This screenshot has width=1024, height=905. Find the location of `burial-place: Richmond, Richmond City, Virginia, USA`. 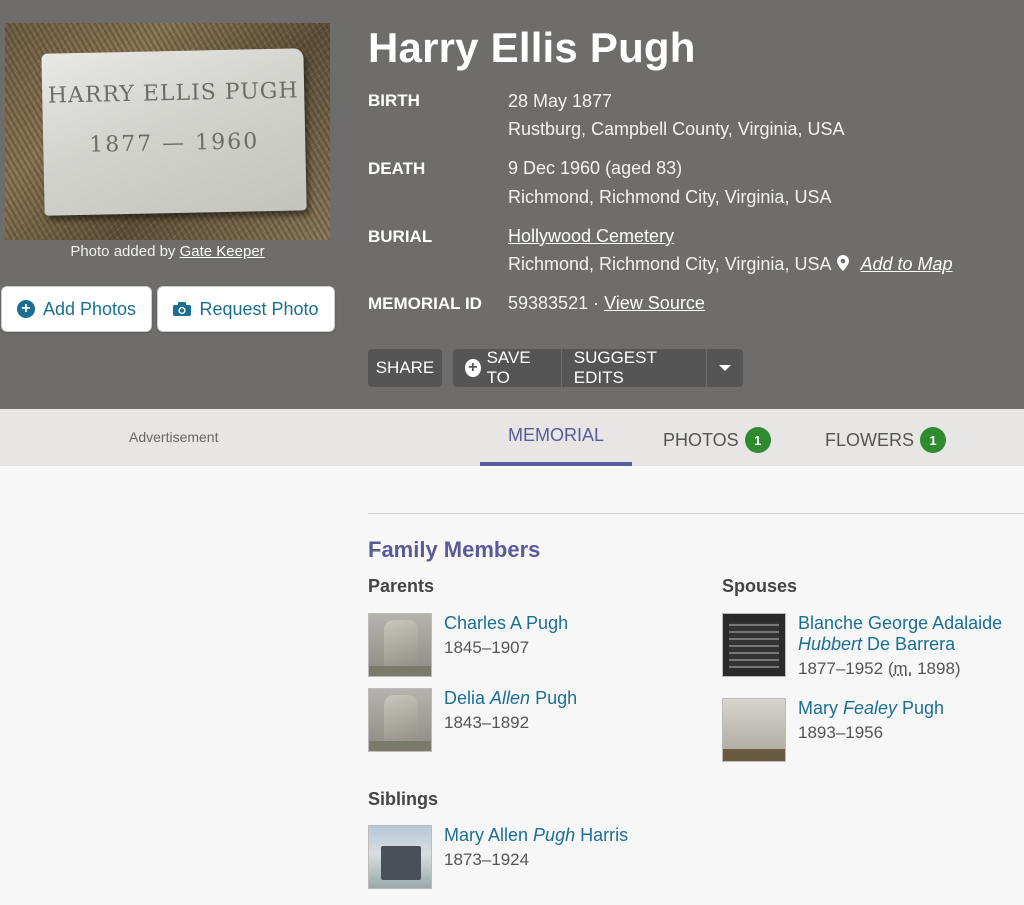

burial-place: Richmond, Richmond City, Virginia, USA is located at coordinates (669, 264).